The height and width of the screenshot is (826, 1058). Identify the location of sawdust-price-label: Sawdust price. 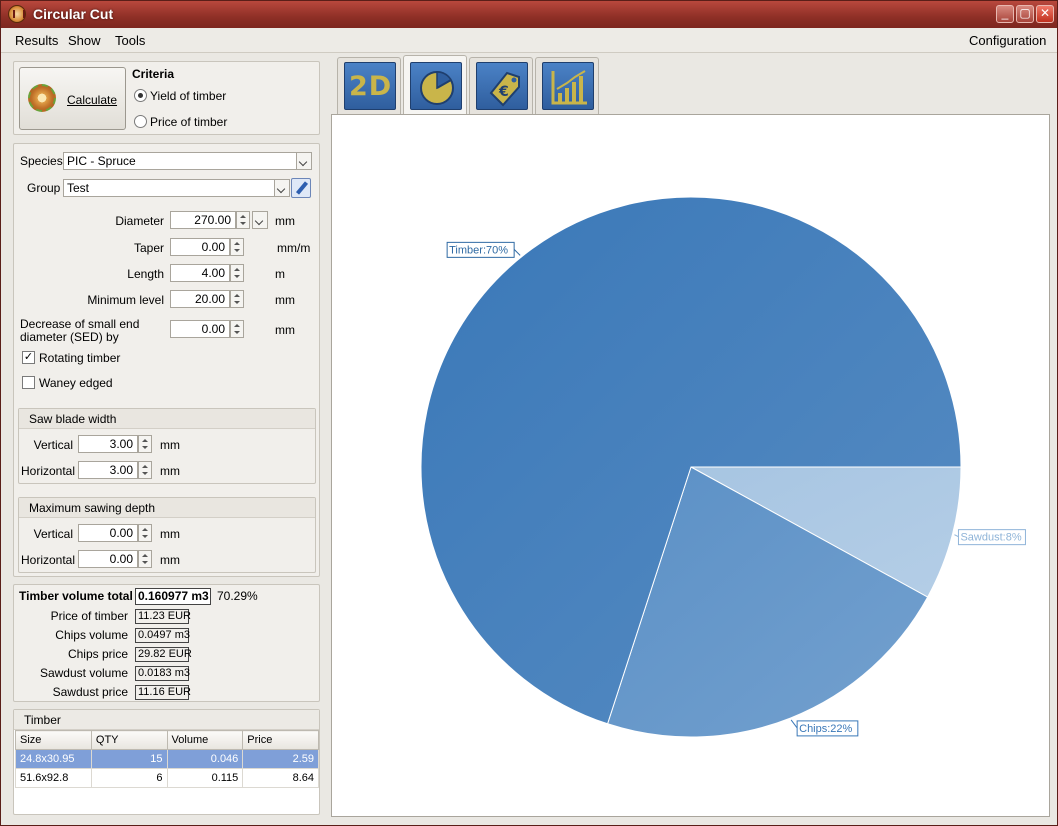
(90, 692).